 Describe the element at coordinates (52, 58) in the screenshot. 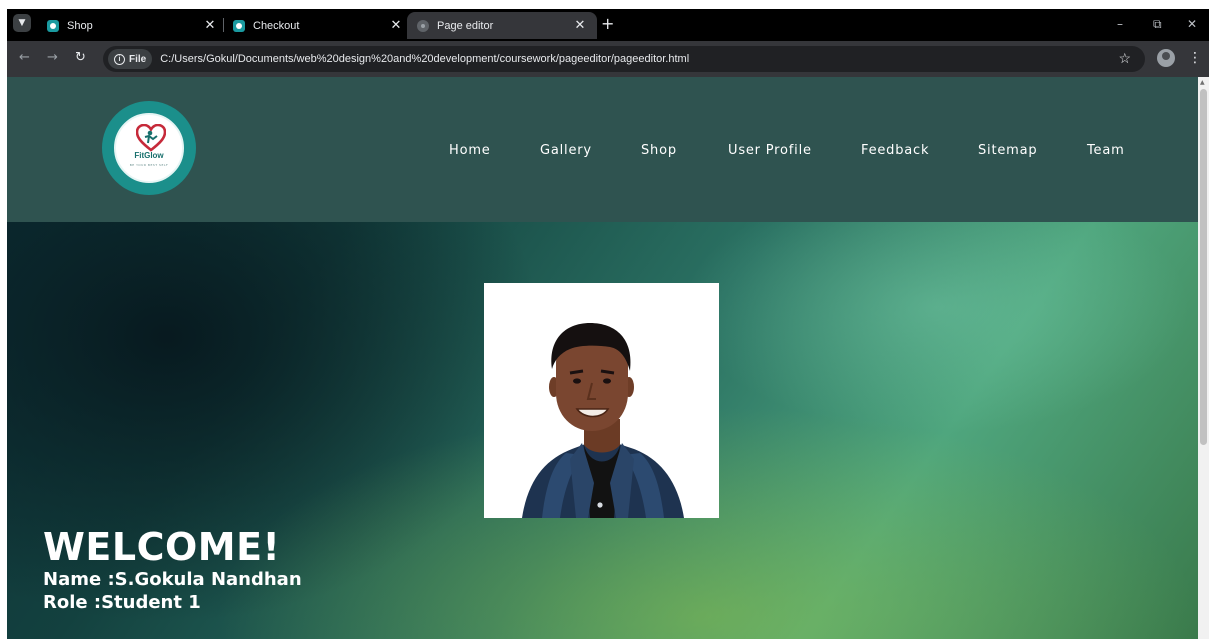

I see `forward-arrow-icon: →` at that location.